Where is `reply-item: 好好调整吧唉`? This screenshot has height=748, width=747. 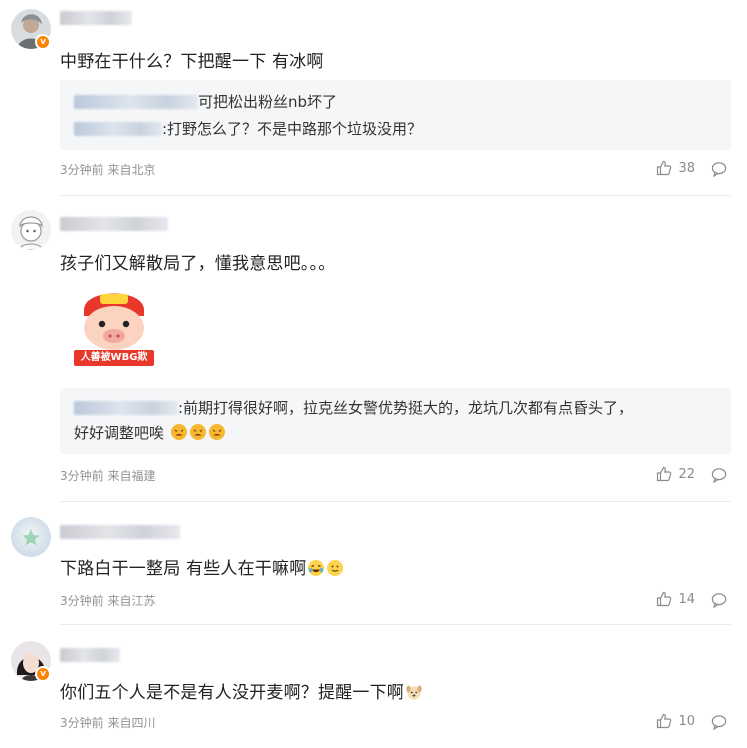
reply-item: 好好调整吧唉 is located at coordinates (150, 432).